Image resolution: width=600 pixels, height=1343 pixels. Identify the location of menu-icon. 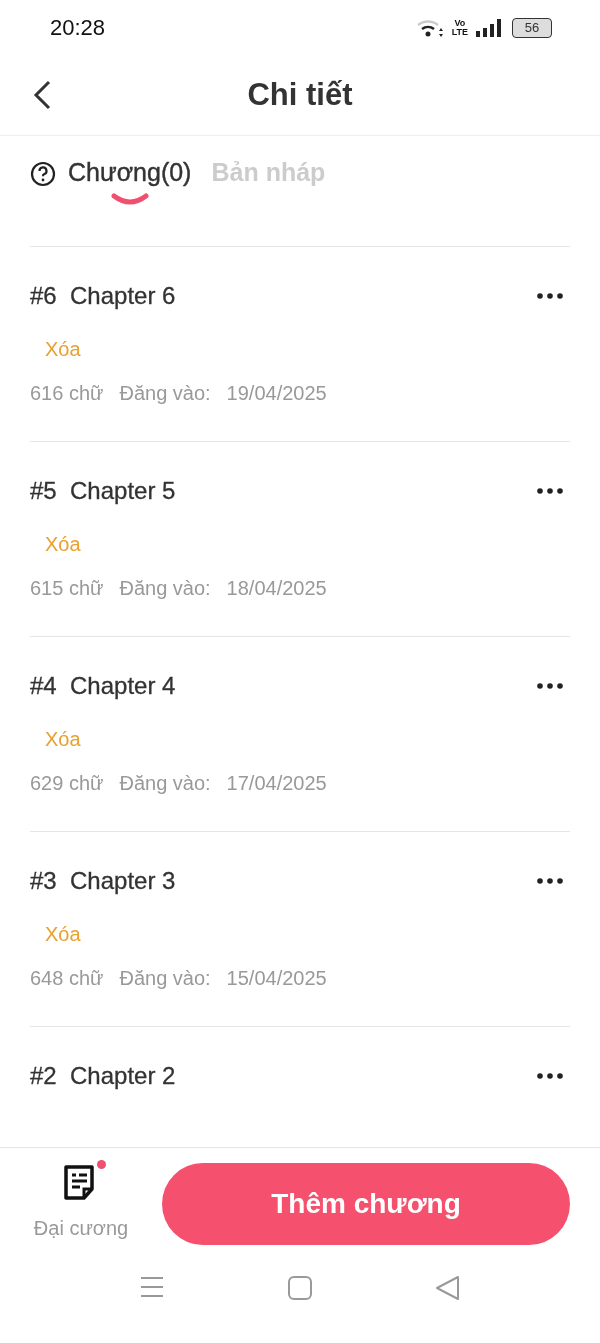
(152, 1287).